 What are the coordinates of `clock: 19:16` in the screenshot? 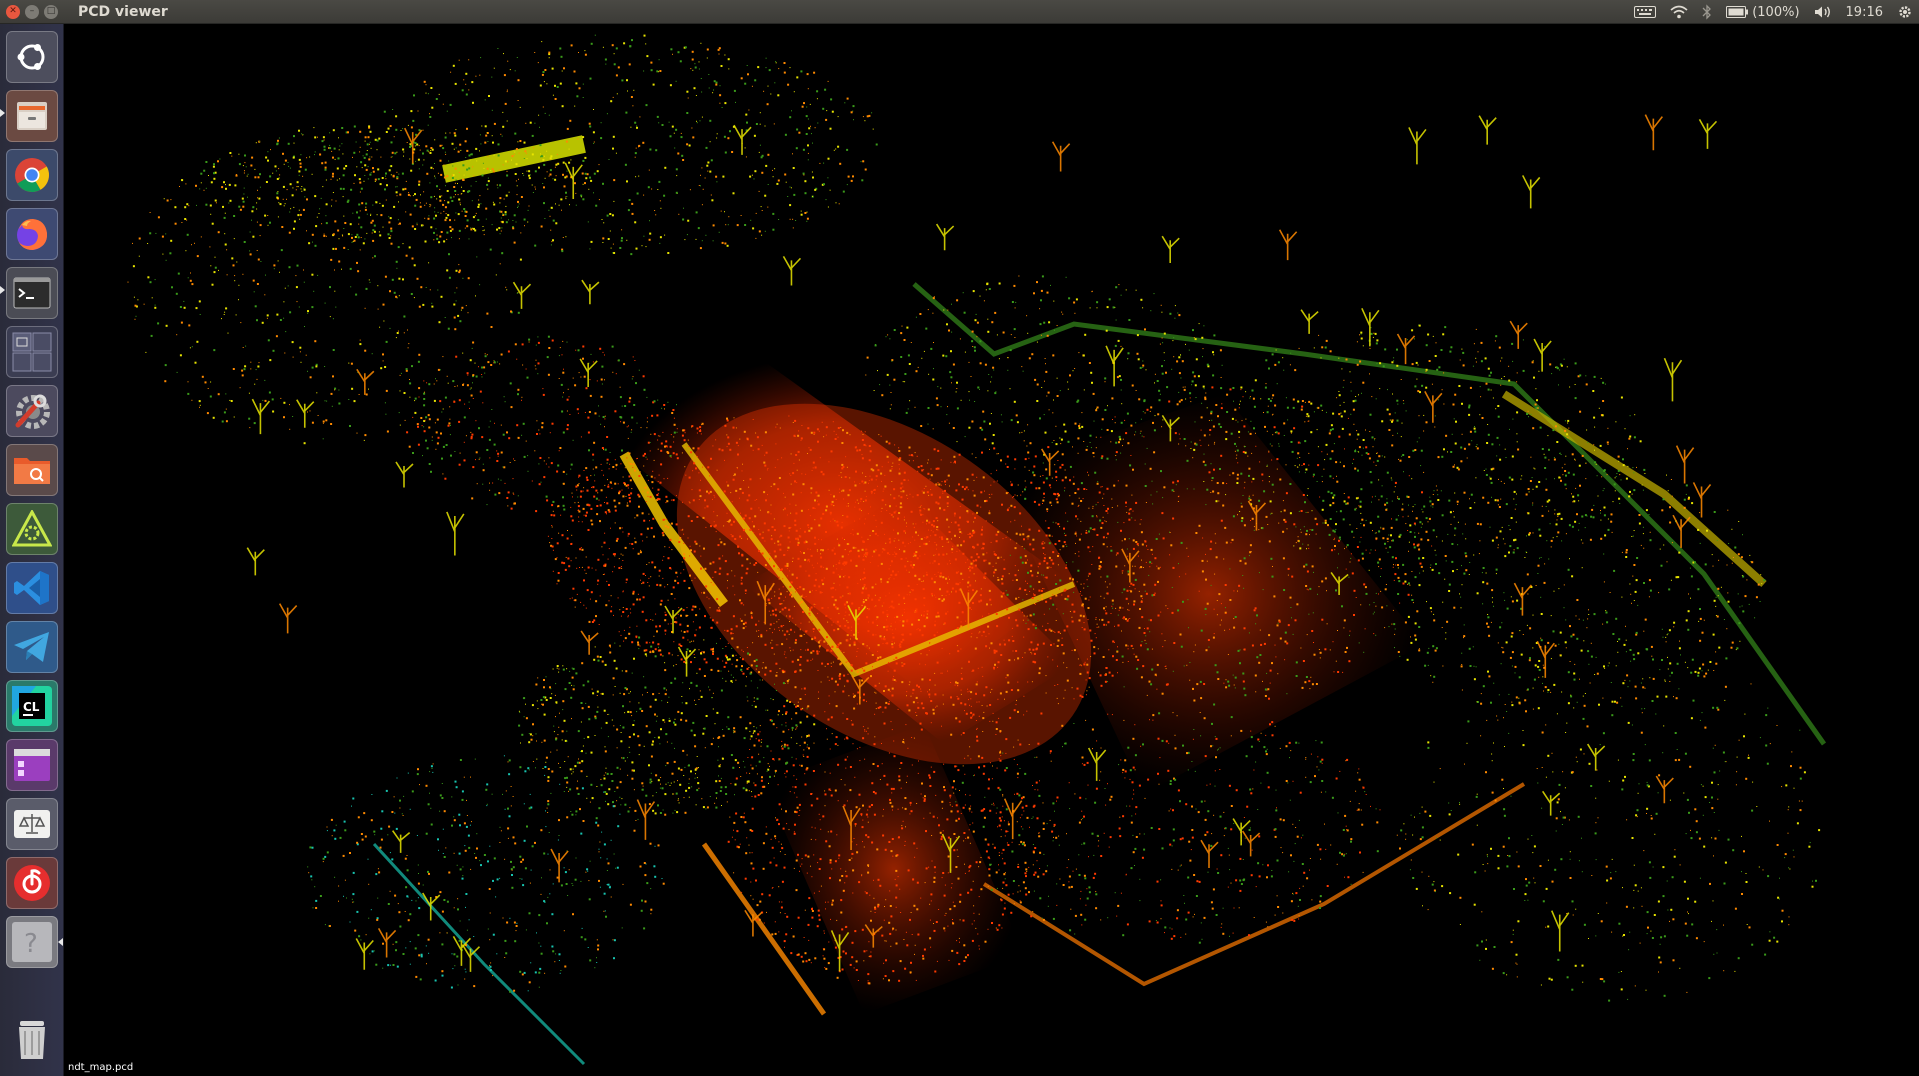 It's located at (1864, 12).